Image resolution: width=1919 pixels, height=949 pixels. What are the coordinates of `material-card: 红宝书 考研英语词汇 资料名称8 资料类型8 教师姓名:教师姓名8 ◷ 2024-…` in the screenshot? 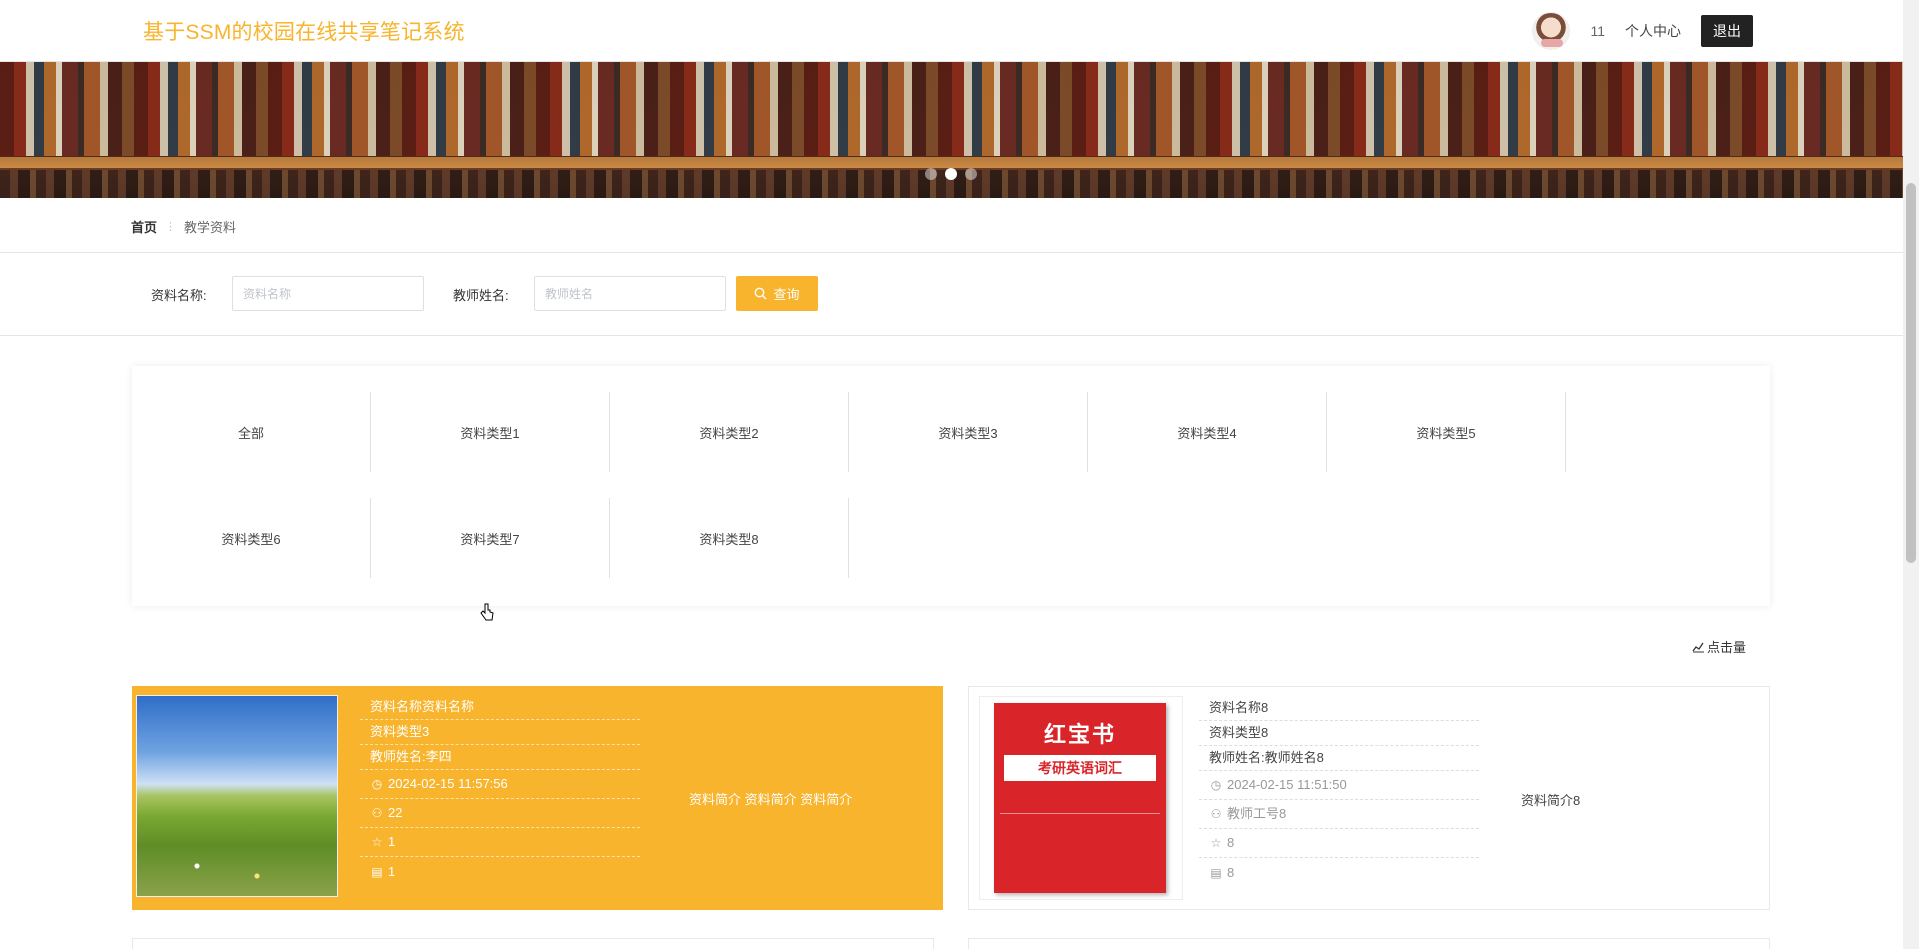 It's located at (1369, 798).